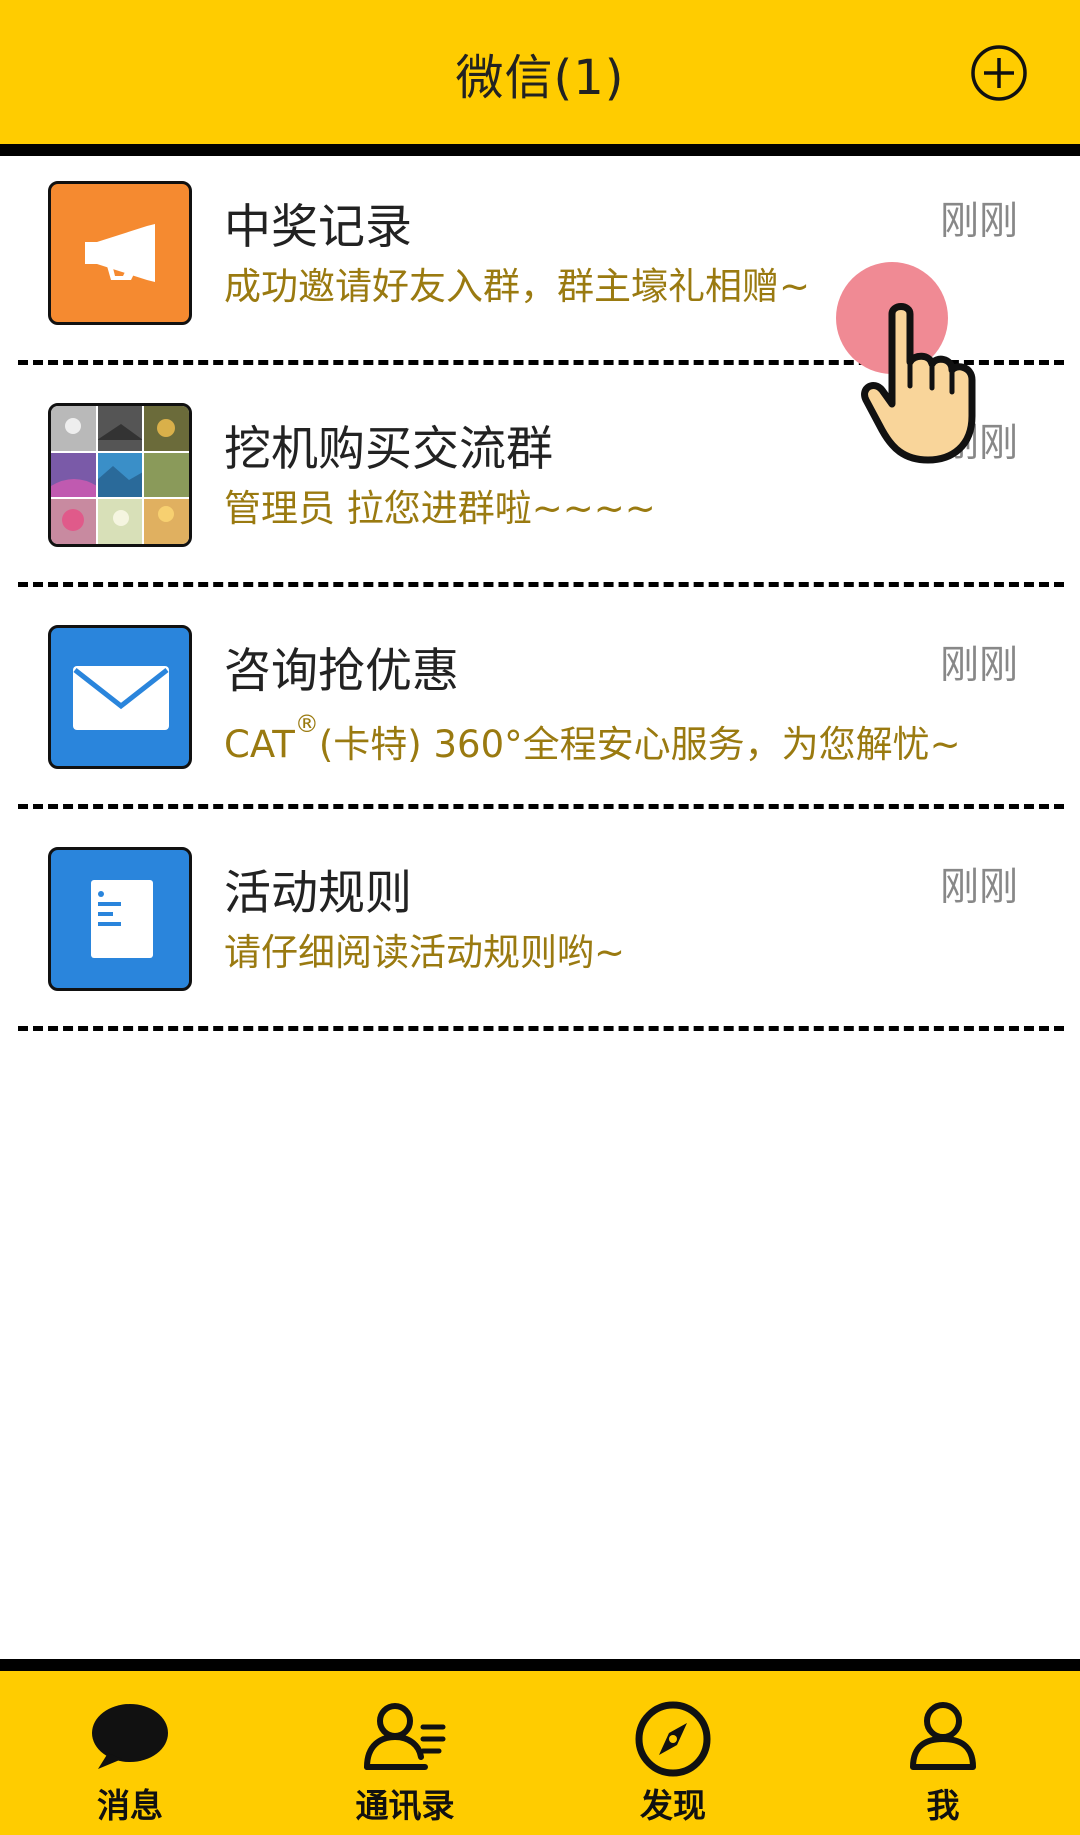 This screenshot has width=1080, height=1835. Describe the element at coordinates (517, 286) in the screenshot. I see `chat-message: 成功邀请好友入群，群主壕礼相赠~` at that location.